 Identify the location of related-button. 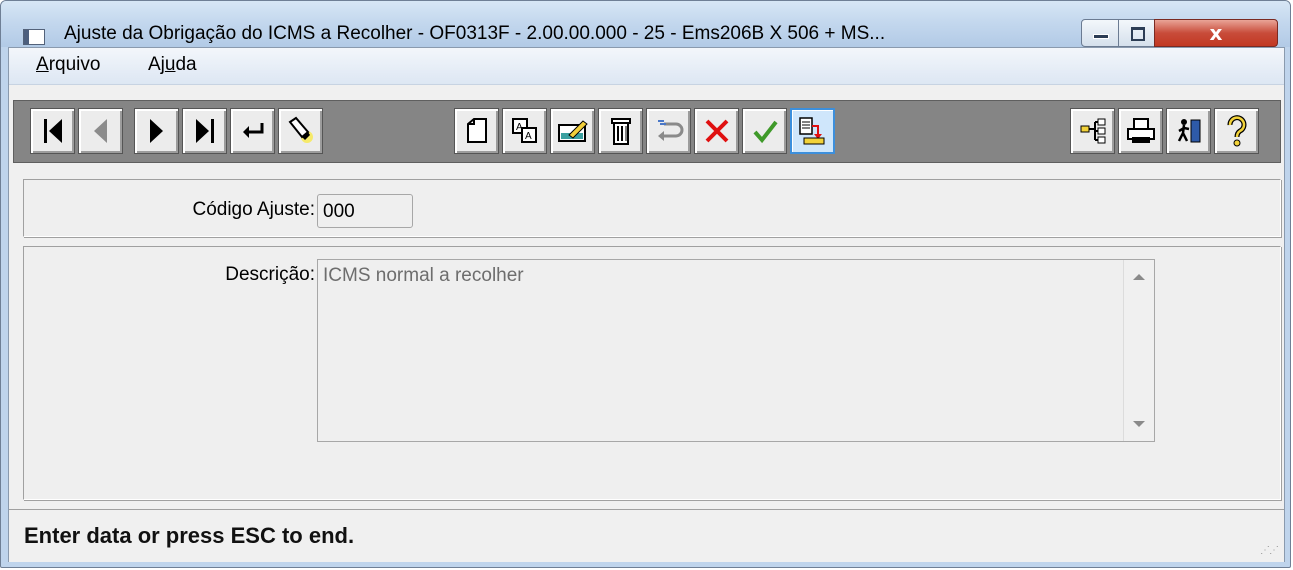
(812, 131).